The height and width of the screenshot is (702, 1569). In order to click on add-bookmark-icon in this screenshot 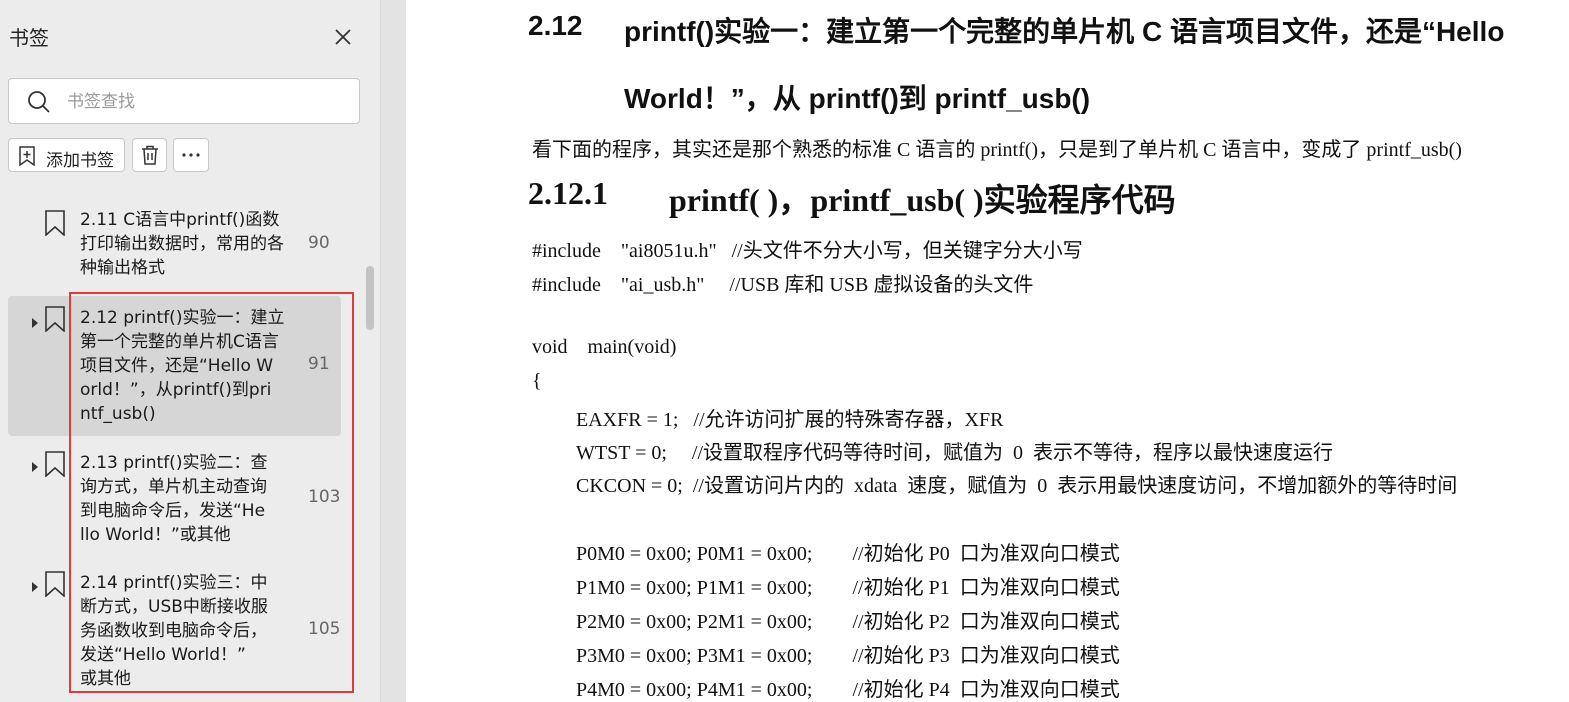, I will do `click(27, 156)`.